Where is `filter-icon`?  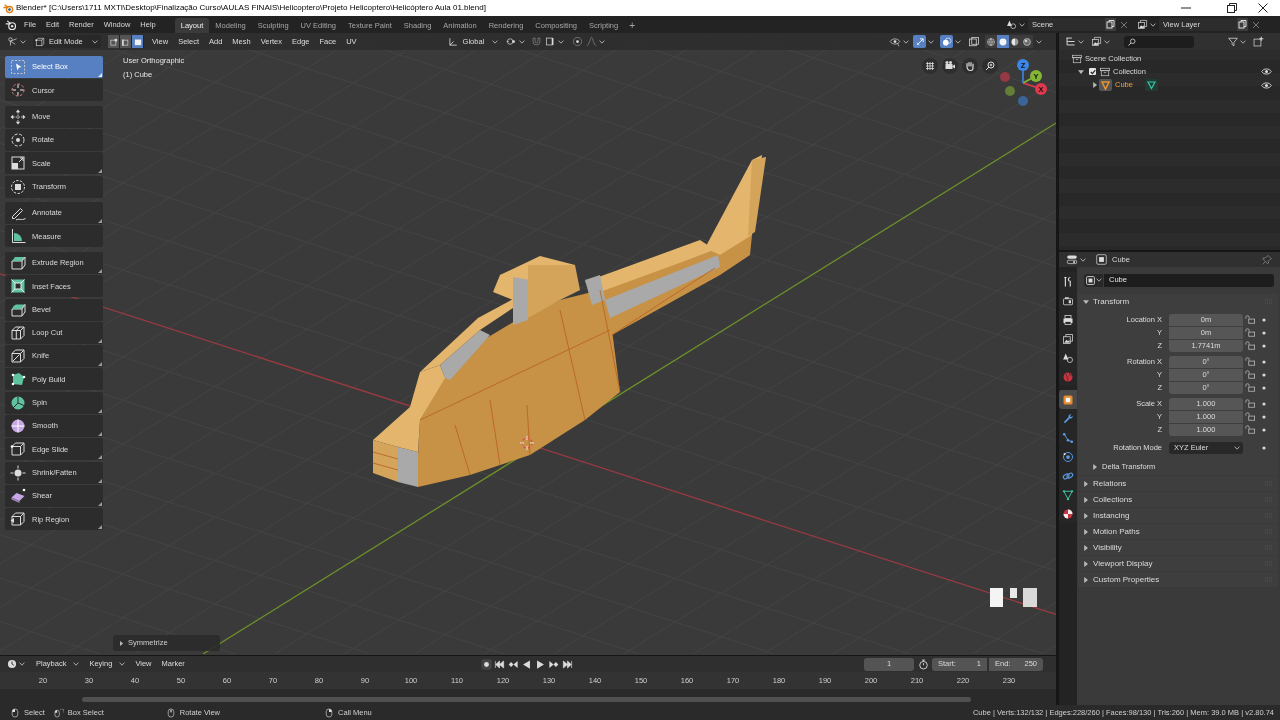 filter-icon is located at coordinates (1233, 41).